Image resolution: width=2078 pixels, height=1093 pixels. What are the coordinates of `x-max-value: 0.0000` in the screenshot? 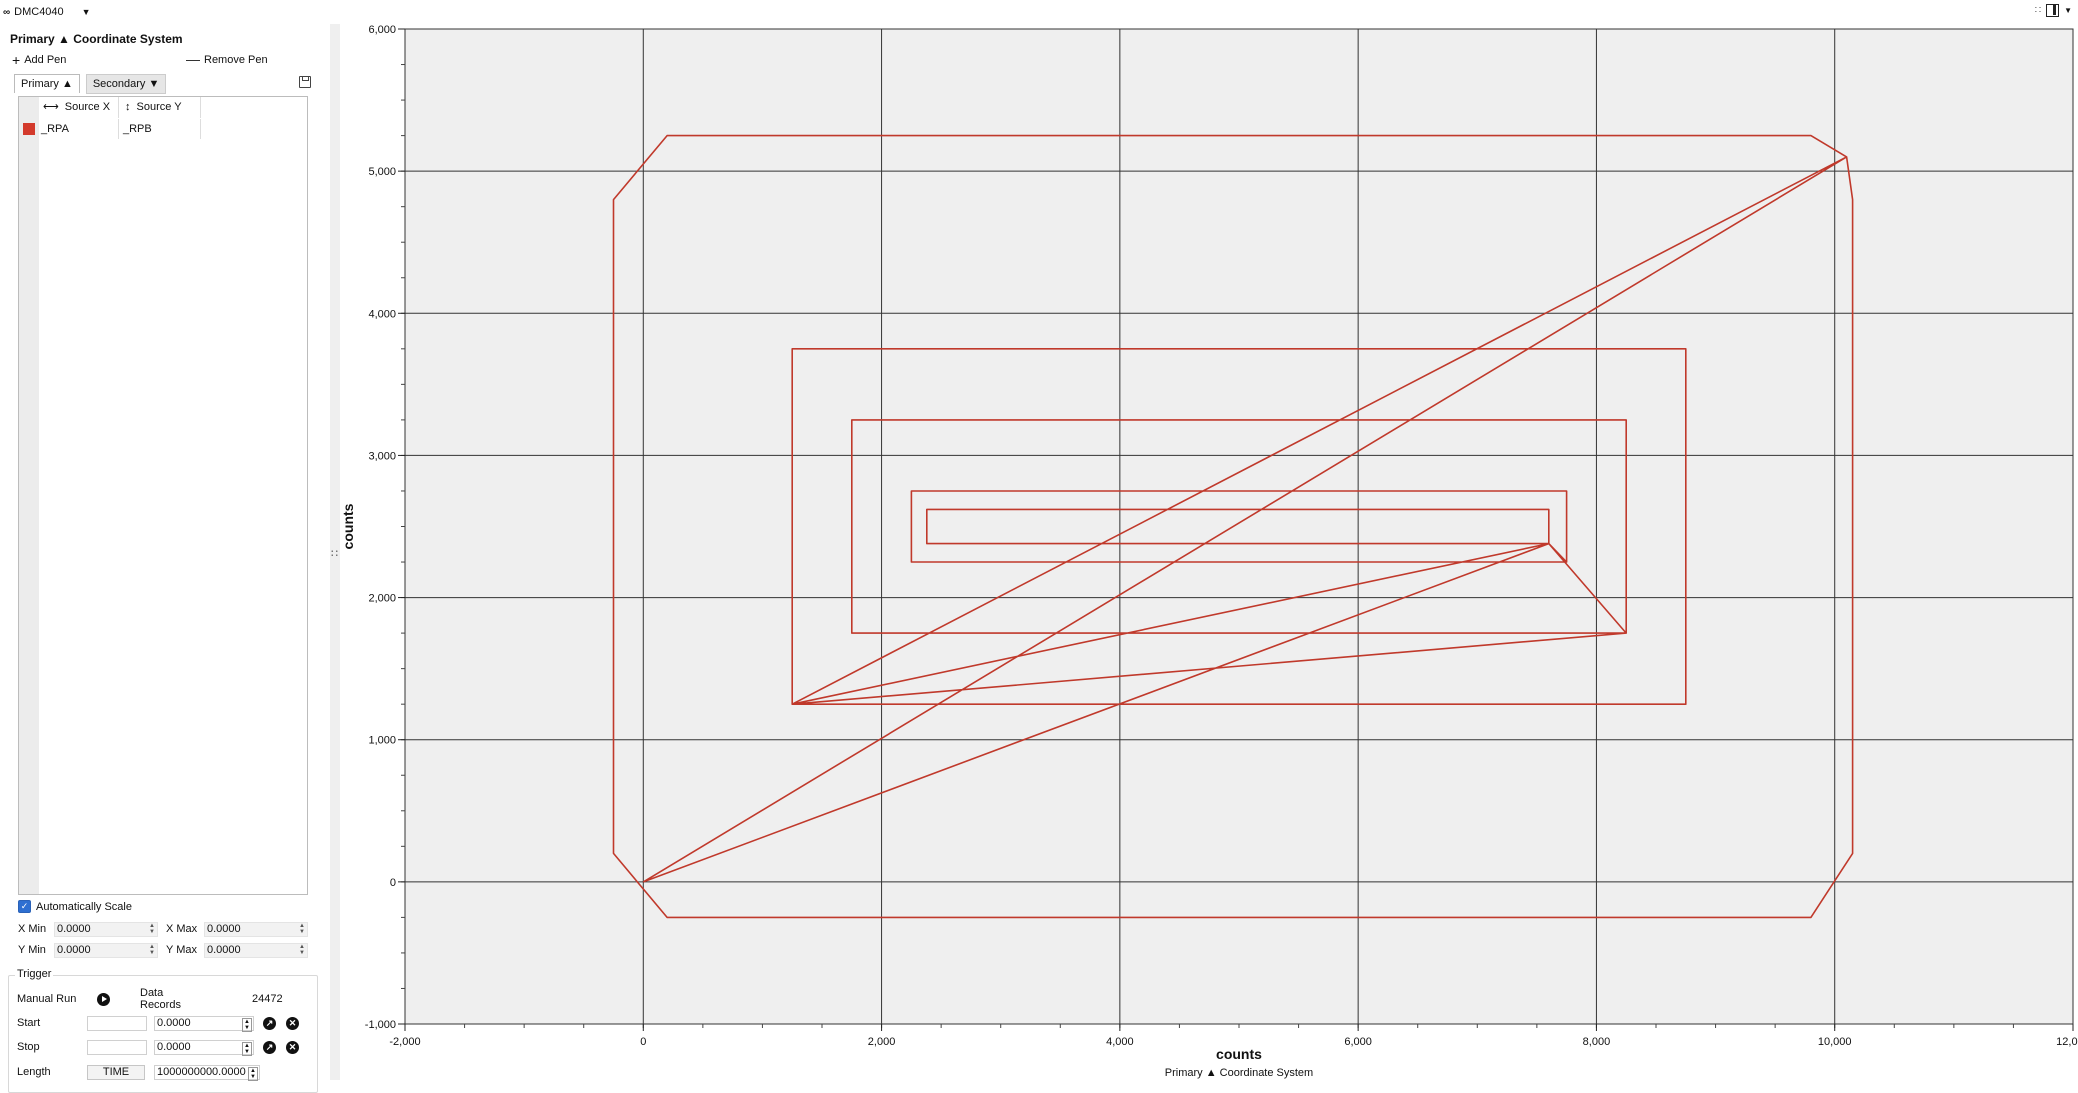 It's located at (224, 928).